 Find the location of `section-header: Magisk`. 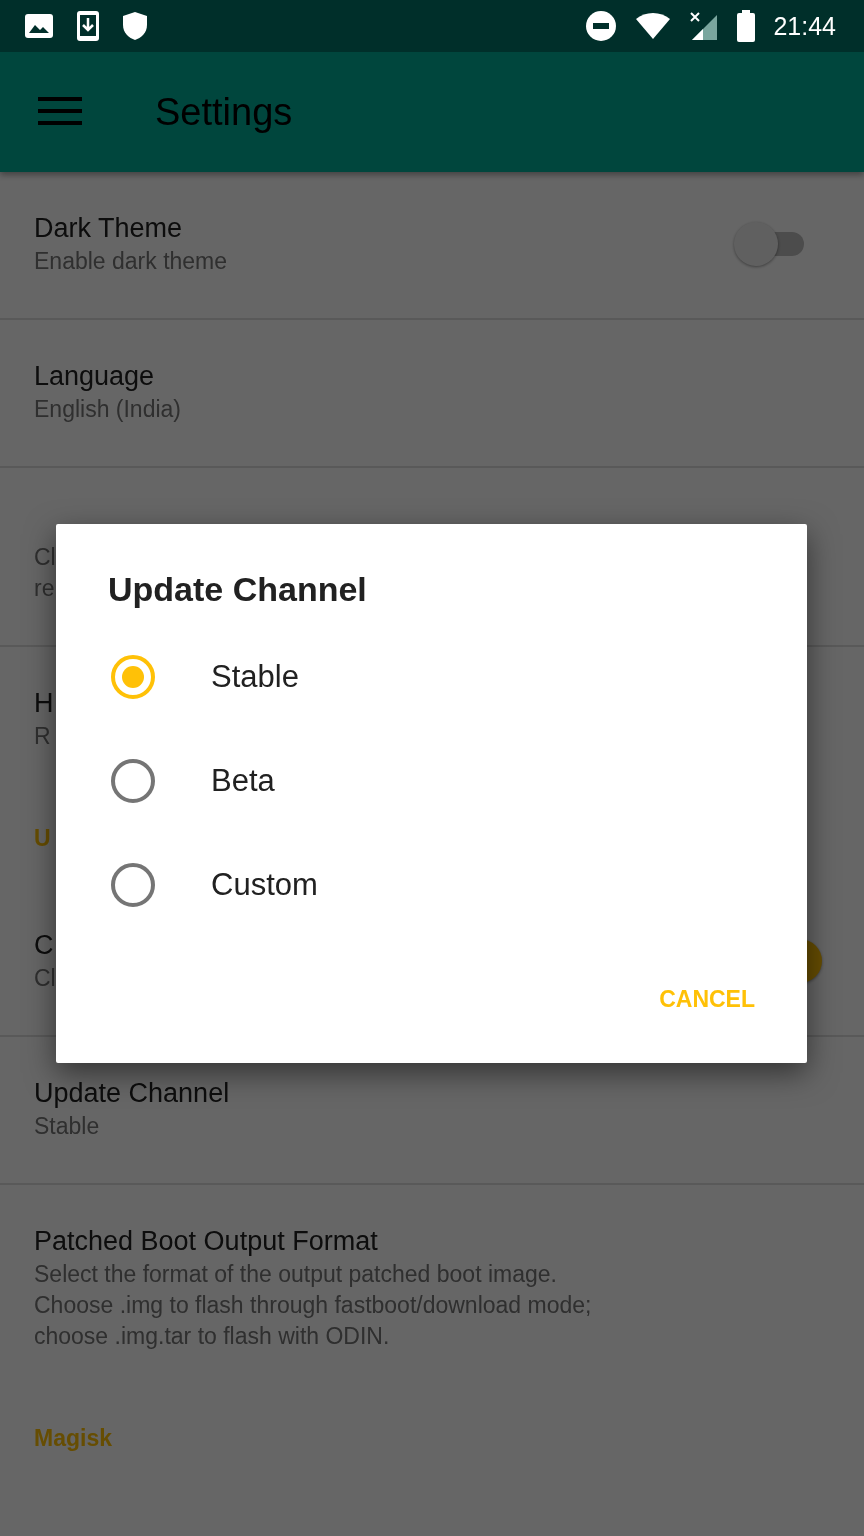

section-header: Magisk is located at coordinates (73, 1438).